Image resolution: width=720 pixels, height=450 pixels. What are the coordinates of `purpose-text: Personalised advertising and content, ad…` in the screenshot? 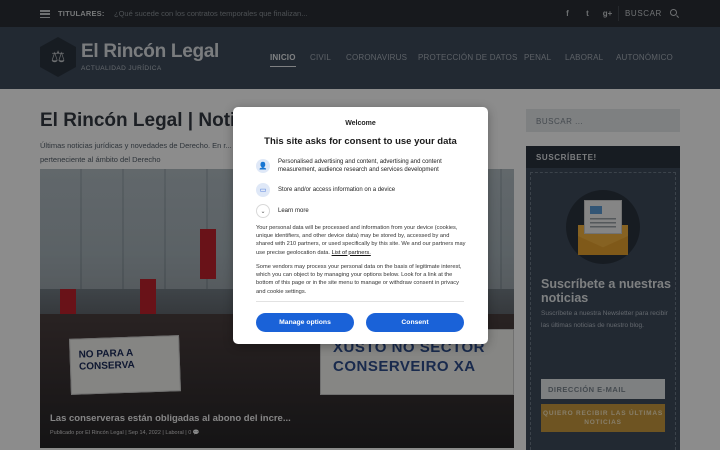 It's located at (360, 166).